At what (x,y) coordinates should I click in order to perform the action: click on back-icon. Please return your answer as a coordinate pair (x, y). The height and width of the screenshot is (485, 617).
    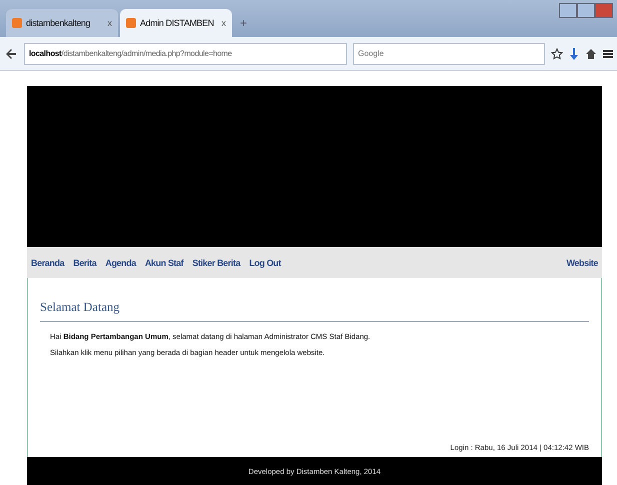
    Looking at the image, I should click on (11, 53).